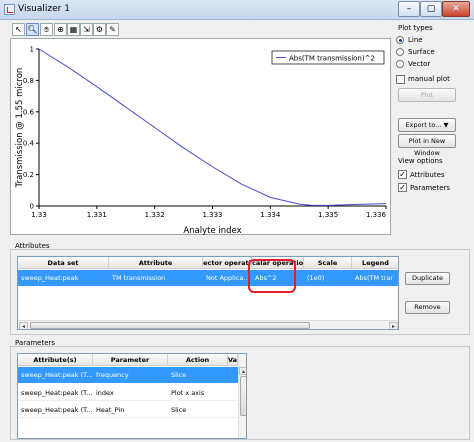 The height and width of the screenshot is (442, 474). Describe the element at coordinates (9, 9) in the screenshot. I see `app-icon` at that location.